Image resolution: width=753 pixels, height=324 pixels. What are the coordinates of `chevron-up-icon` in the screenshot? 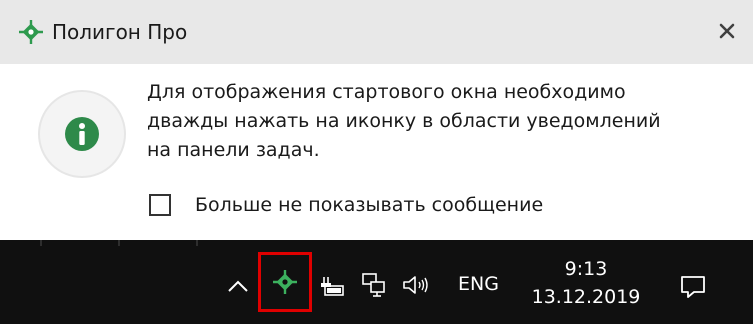 It's located at (238, 286).